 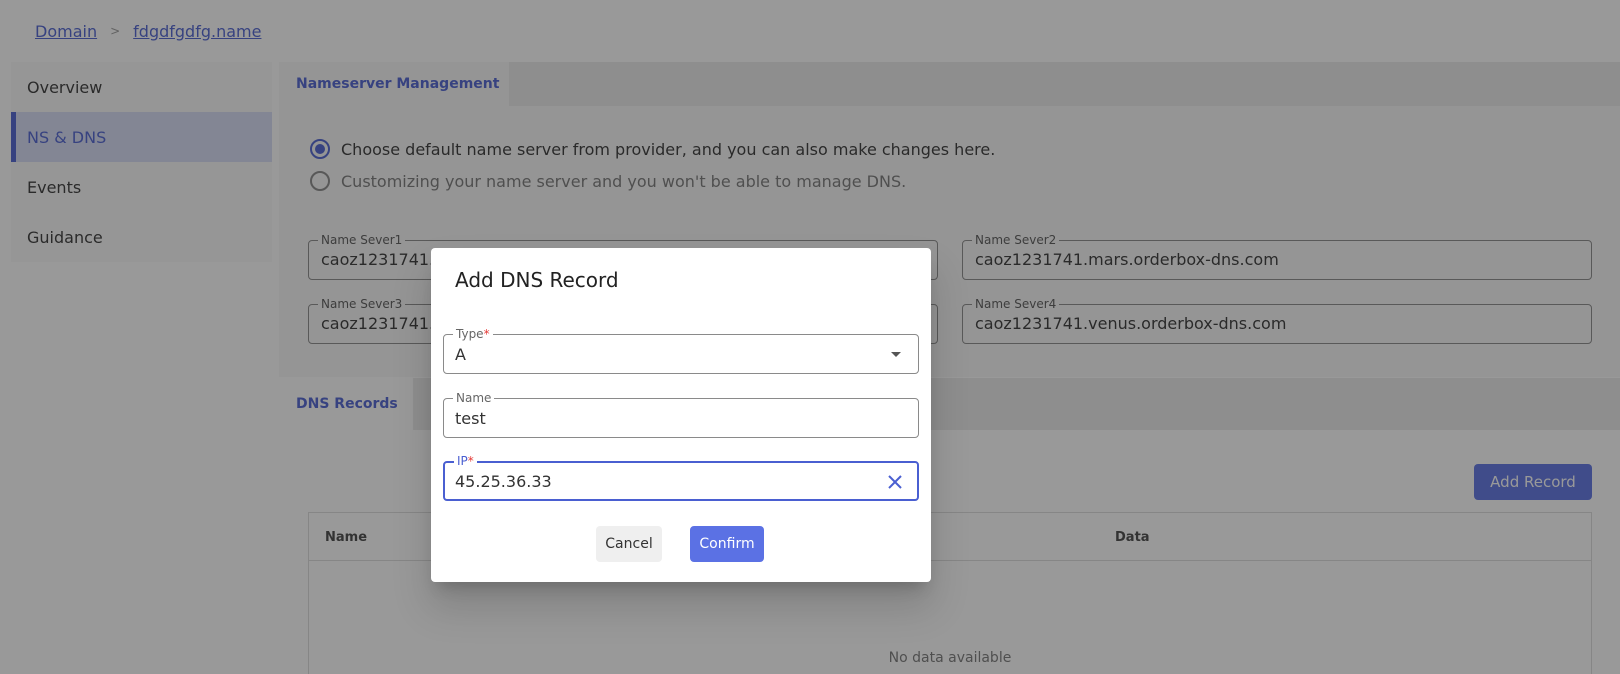 I want to click on ip-input: IP* 45.25.36.33, so click(x=681, y=477).